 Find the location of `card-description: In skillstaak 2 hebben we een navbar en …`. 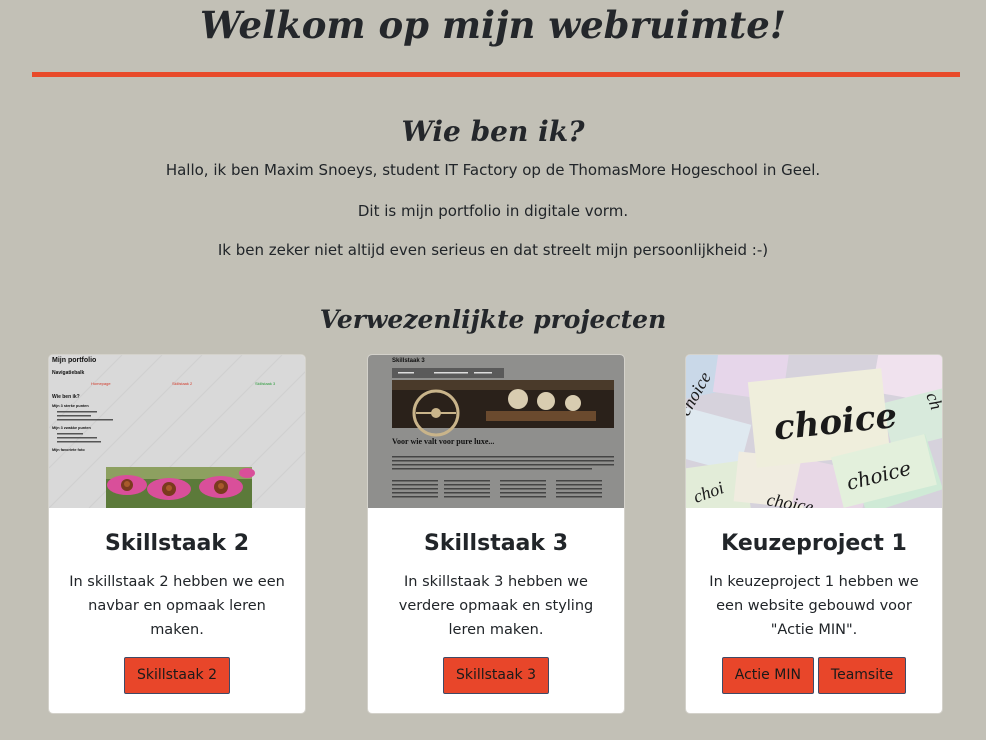

card-description: In skillstaak 2 hebben we een navbar en … is located at coordinates (177, 606).